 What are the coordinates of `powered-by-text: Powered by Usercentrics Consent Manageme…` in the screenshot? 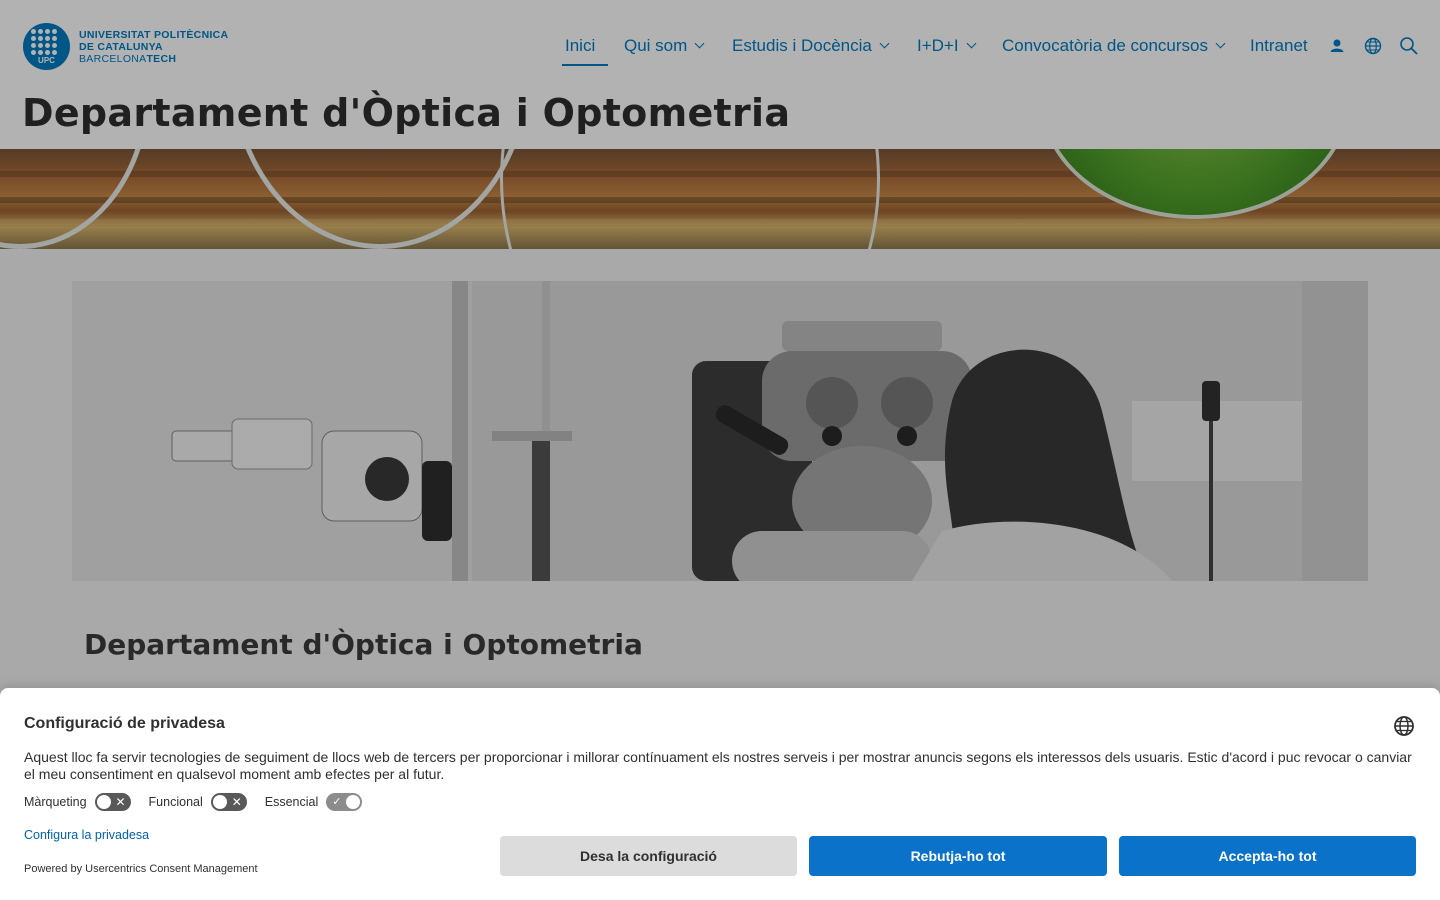 It's located at (141, 869).